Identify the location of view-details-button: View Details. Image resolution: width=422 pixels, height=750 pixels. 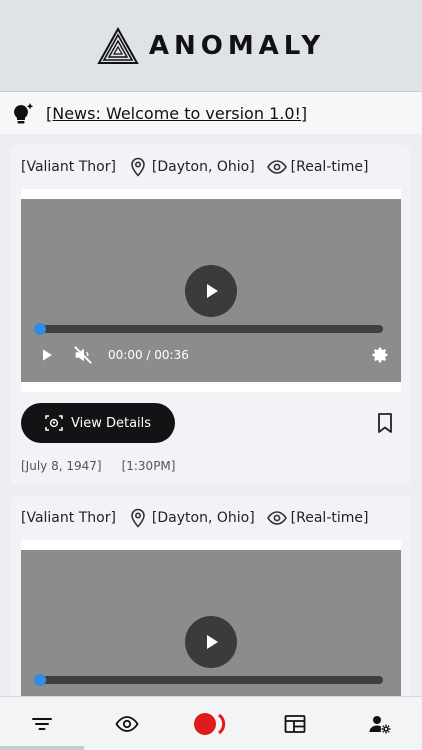
(98, 423).